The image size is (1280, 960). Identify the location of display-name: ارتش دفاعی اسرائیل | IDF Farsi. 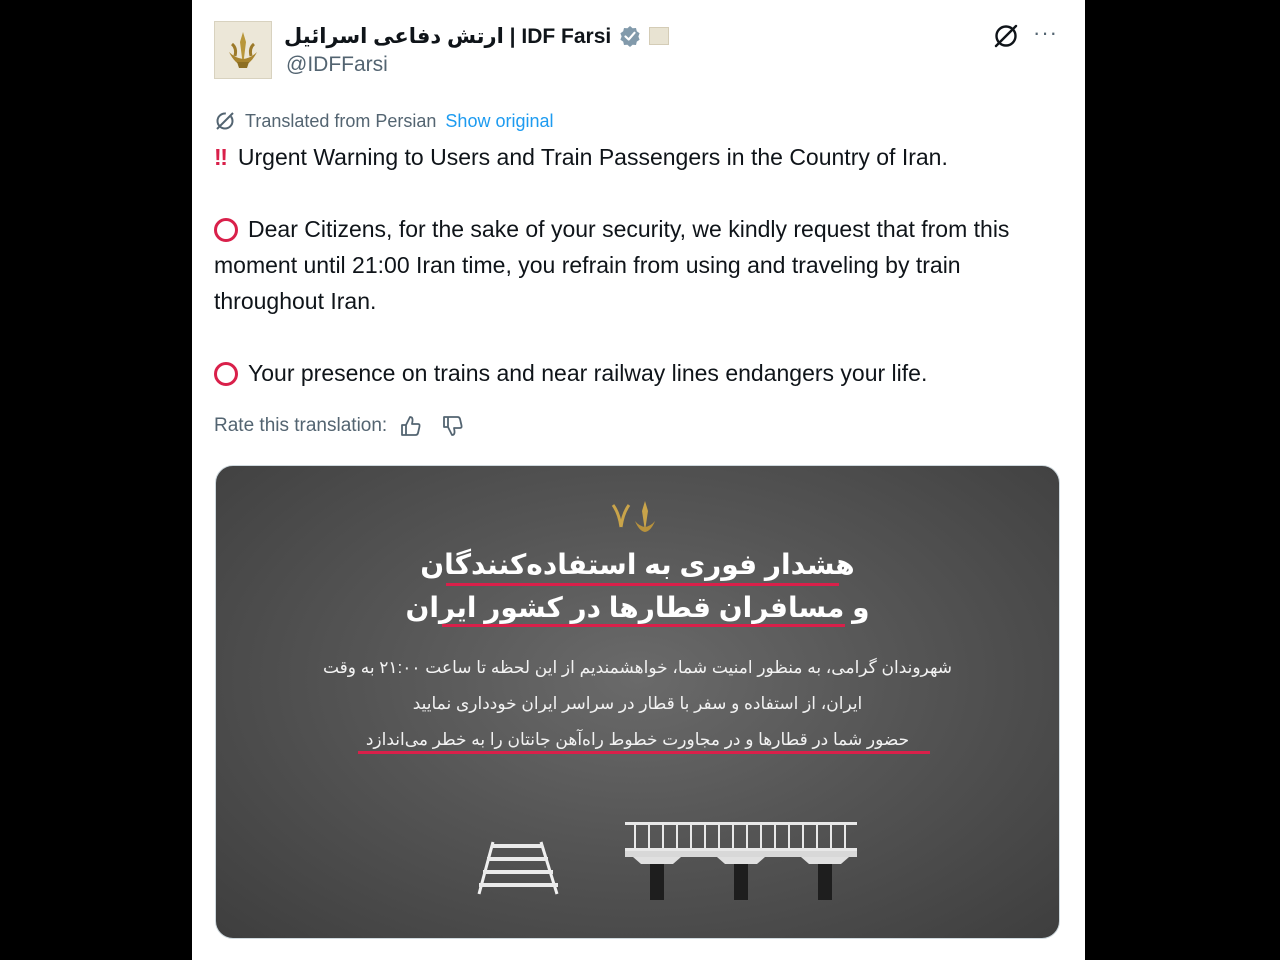
(447, 36).